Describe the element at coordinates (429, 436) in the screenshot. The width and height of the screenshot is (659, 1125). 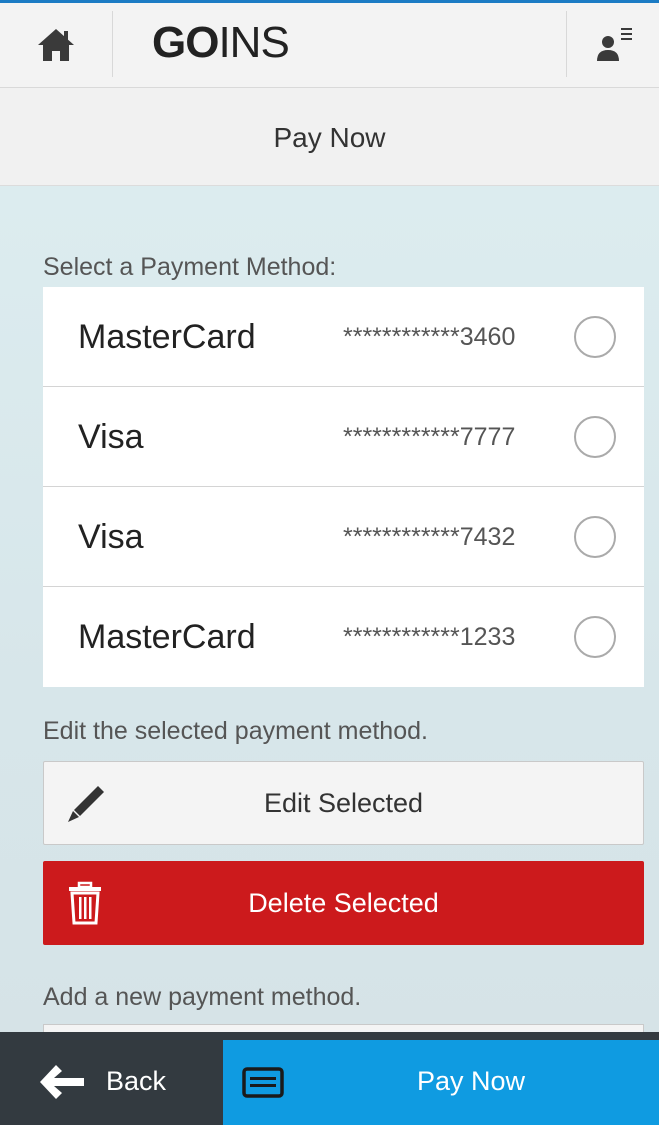
I see `card-number: ************7777` at that location.